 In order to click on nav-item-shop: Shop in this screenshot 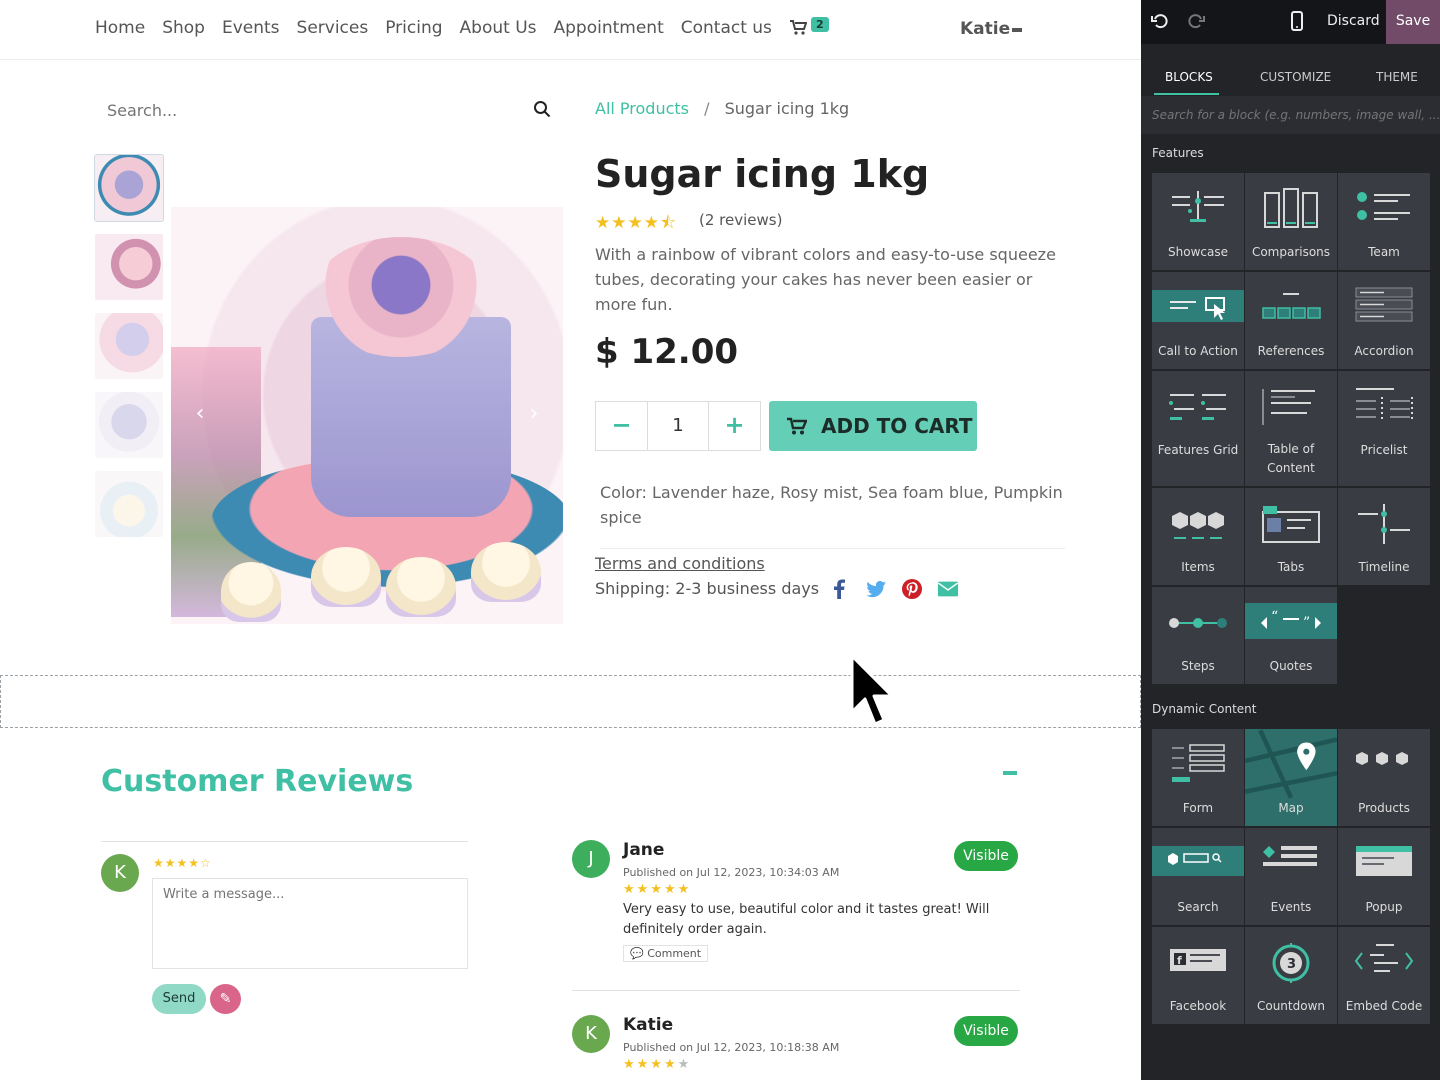, I will do `click(183, 28)`.